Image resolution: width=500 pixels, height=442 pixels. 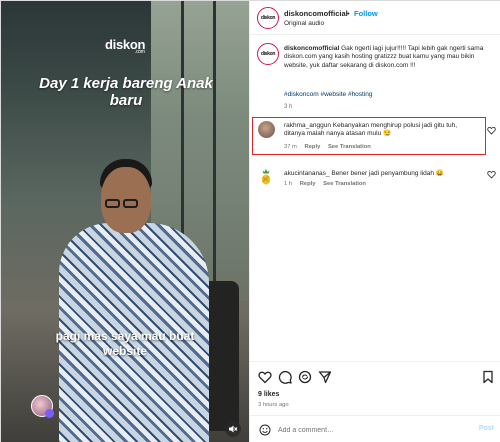 What do you see at coordinates (266, 177) in the screenshot?
I see `pineapple-avatar` at bounding box center [266, 177].